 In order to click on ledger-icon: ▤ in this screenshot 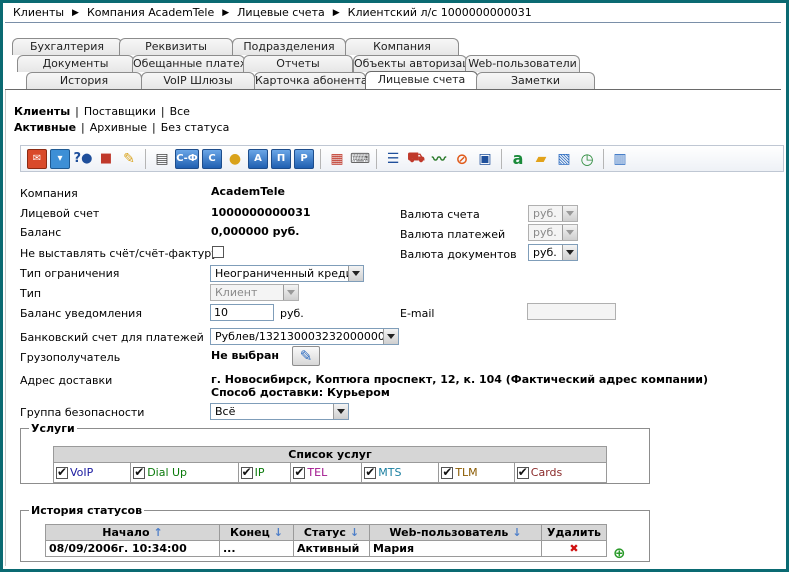, I will do `click(162, 159)`.